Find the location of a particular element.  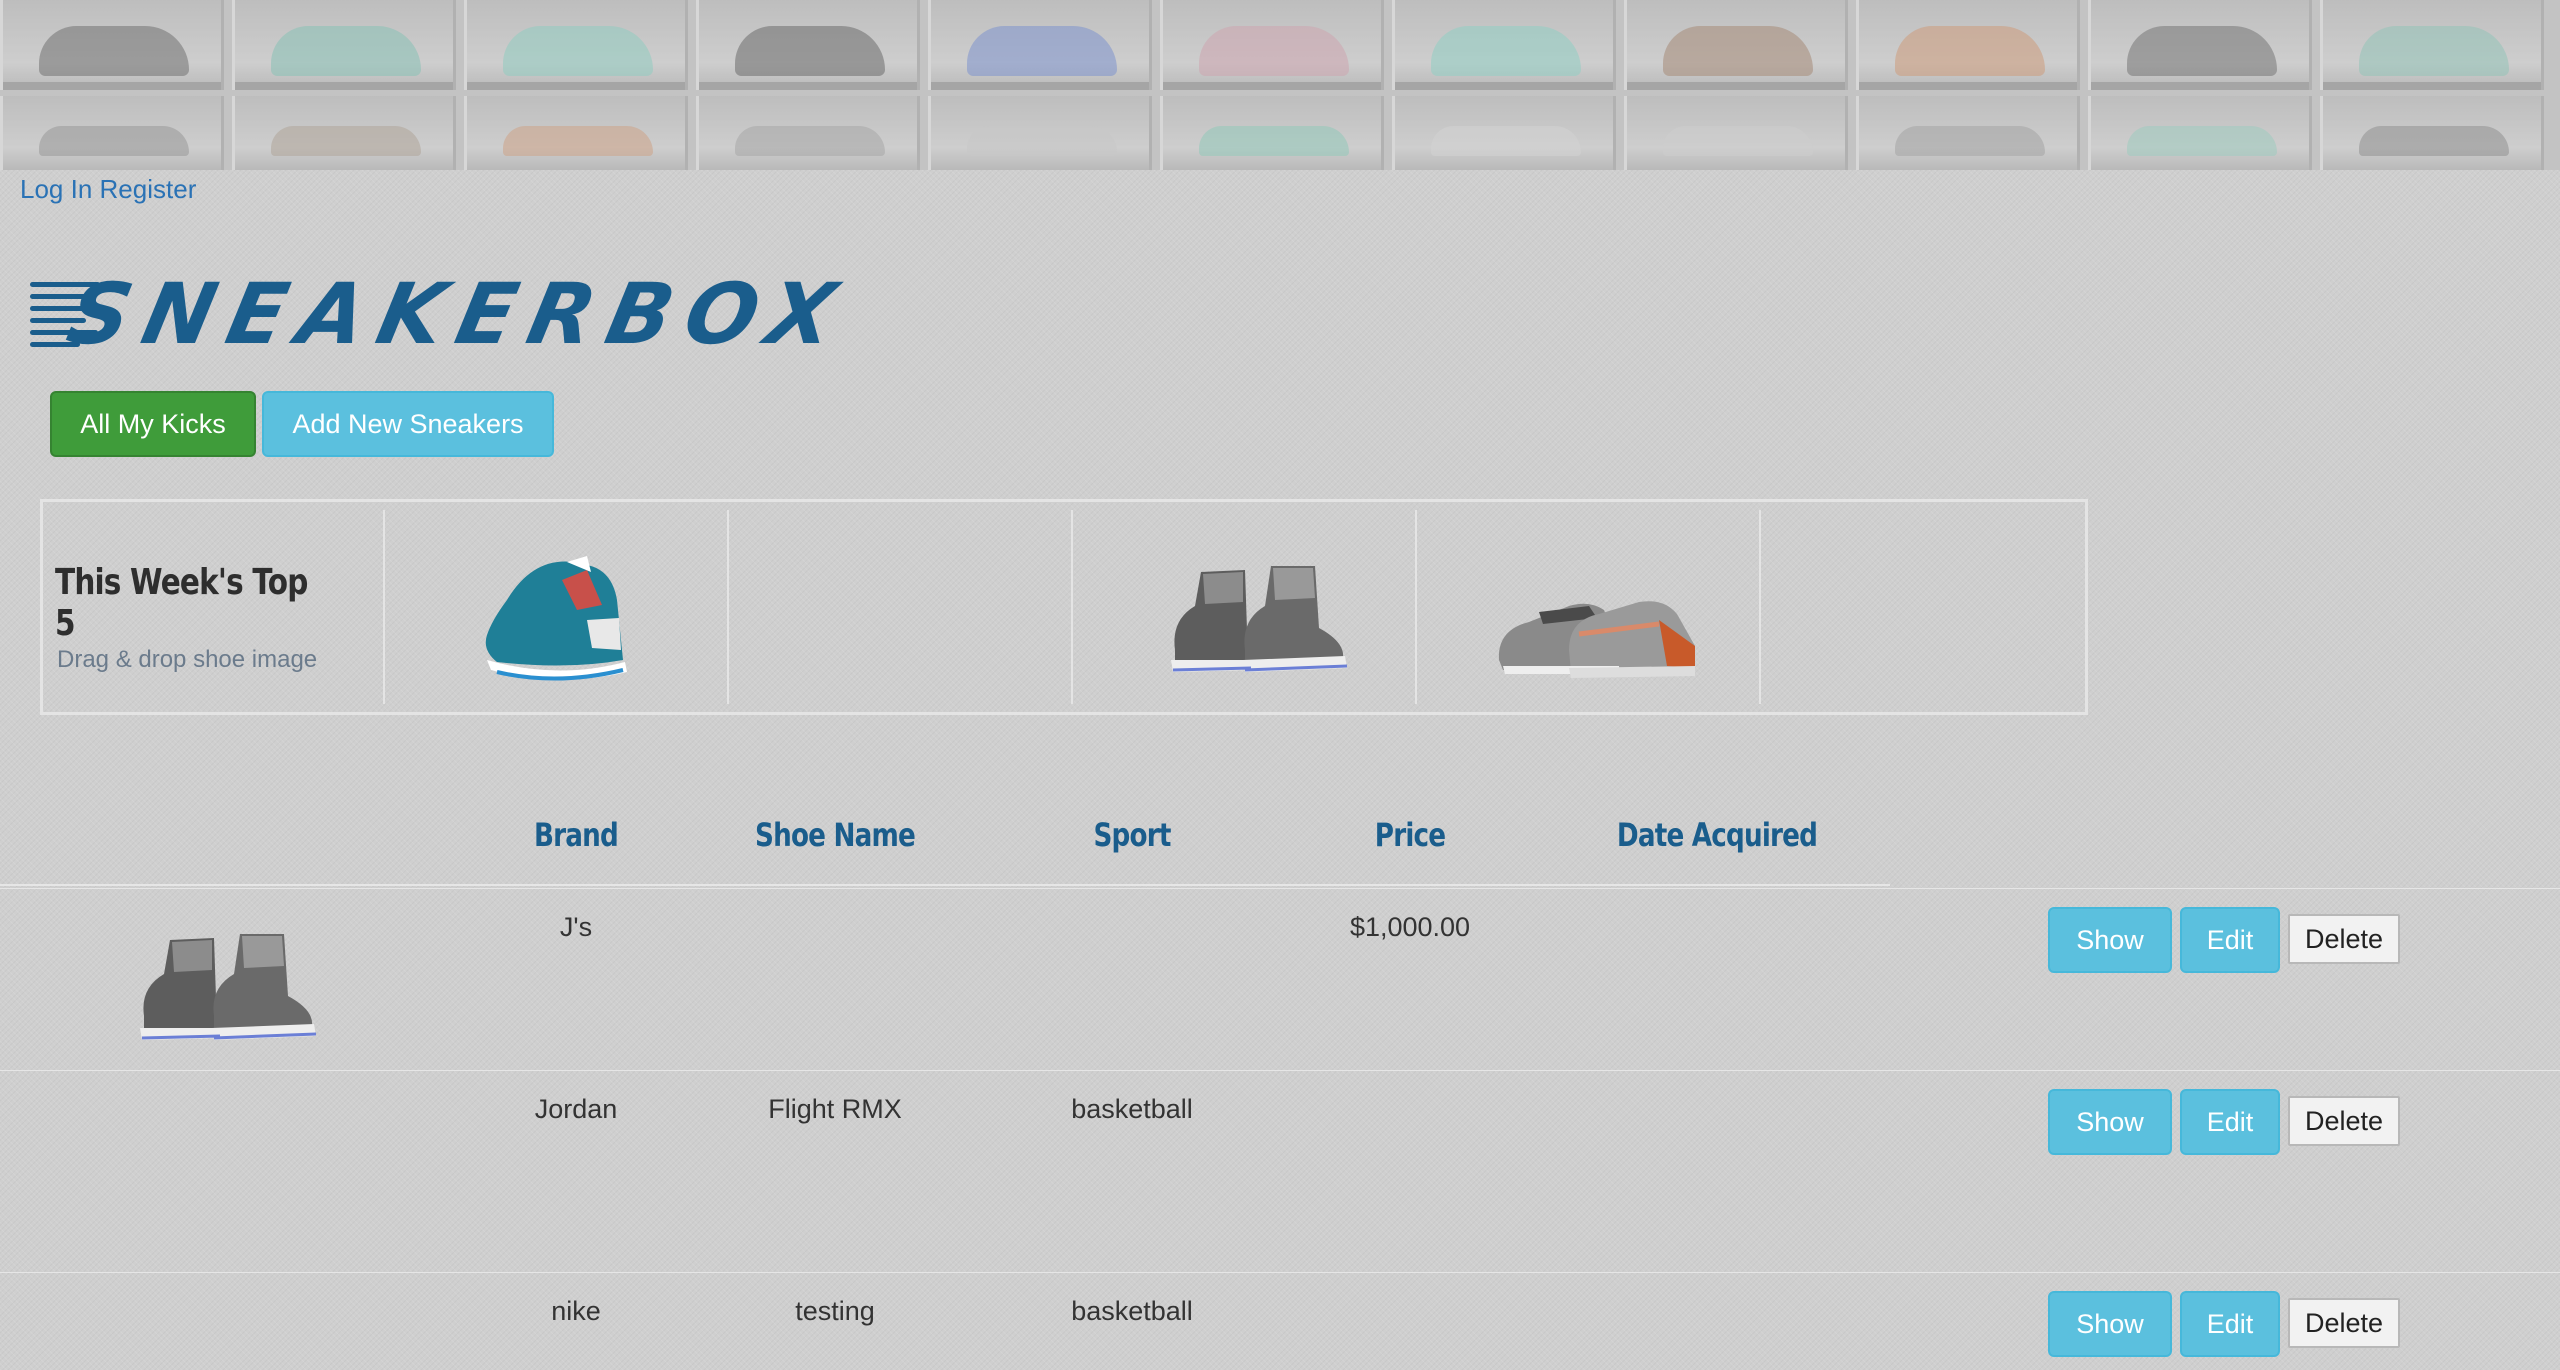

cell-brand: Jordan is located at coordinates (576, 1109).